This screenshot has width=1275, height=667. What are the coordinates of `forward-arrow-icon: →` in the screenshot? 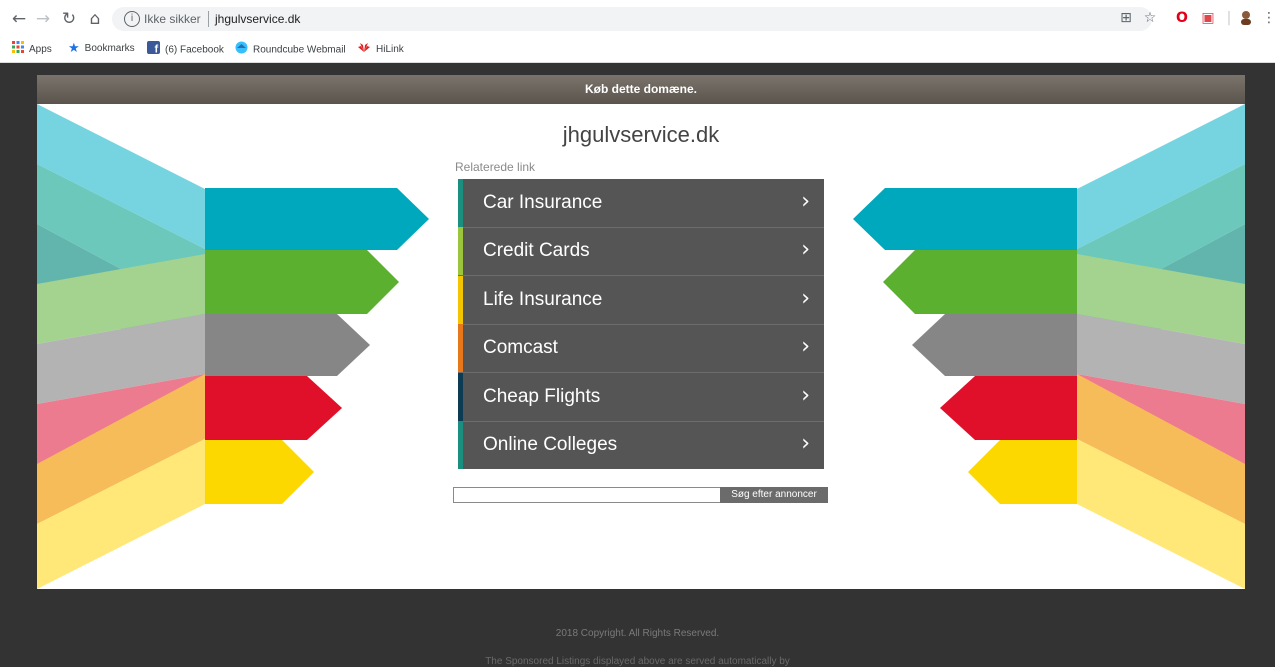 It's located at (43, 19).